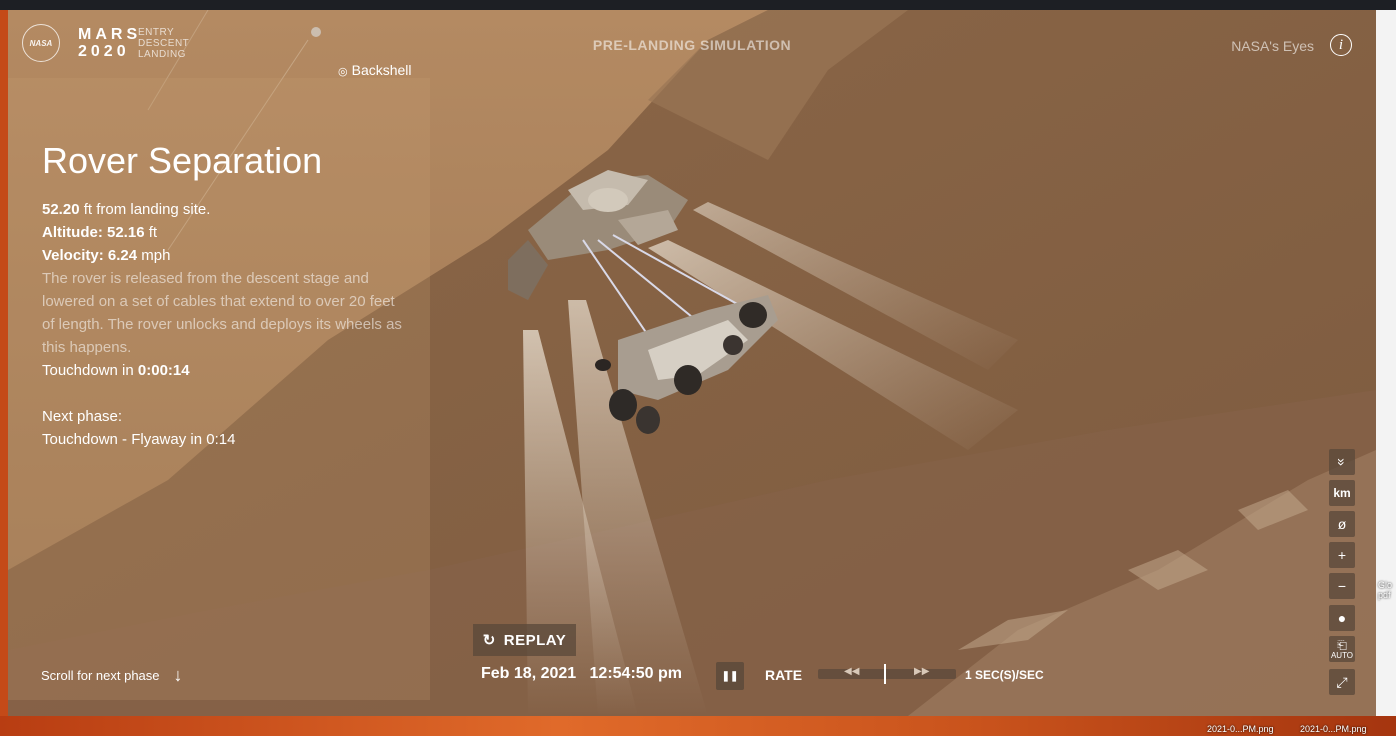  What do you see at coordinates (100, 675) in the screenshot?
I see `scroll-hint-text: Scroll for next phase` at bounding box center [100, 675].